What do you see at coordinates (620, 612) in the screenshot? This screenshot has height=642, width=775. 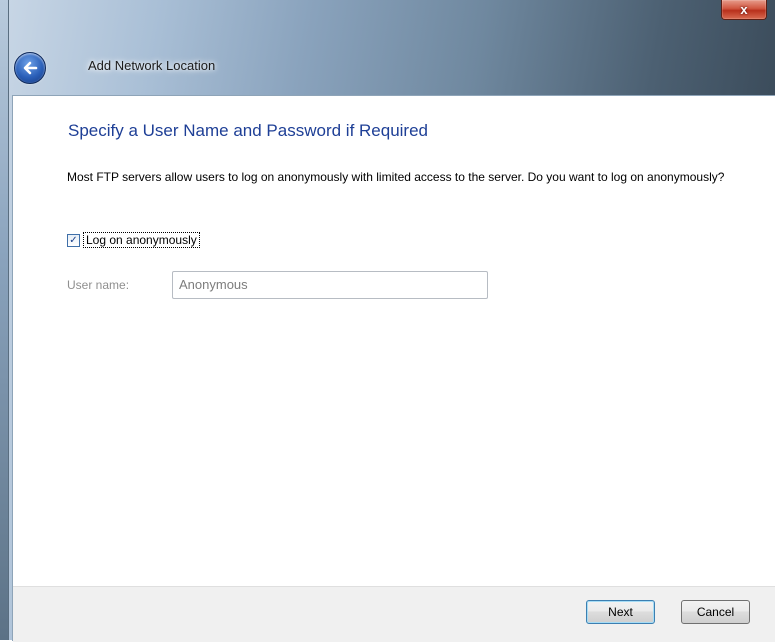 I see `next-button: Next` at bounding box center [620, 612].